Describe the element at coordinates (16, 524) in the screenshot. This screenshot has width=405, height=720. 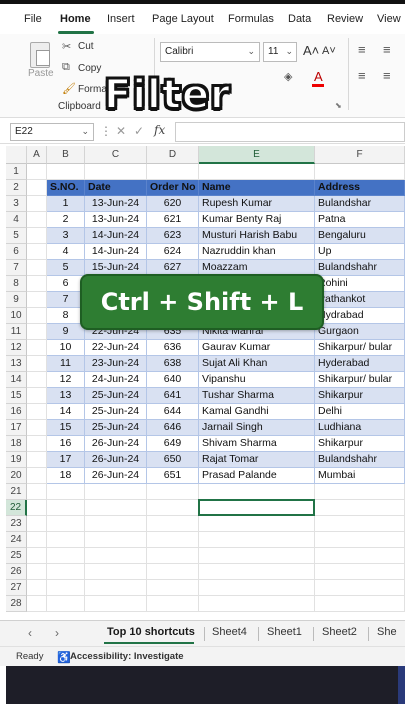
I see `row-header-23: 23` at that location.